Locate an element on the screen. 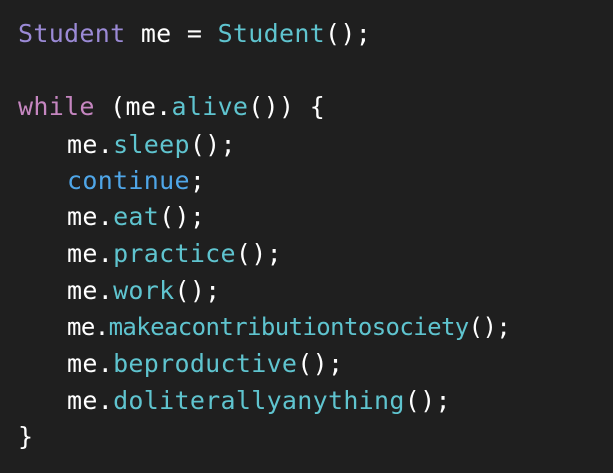 This screenshot has width=613, height=473. code-line-closing-brace: } is located at coordinates (25, 437).